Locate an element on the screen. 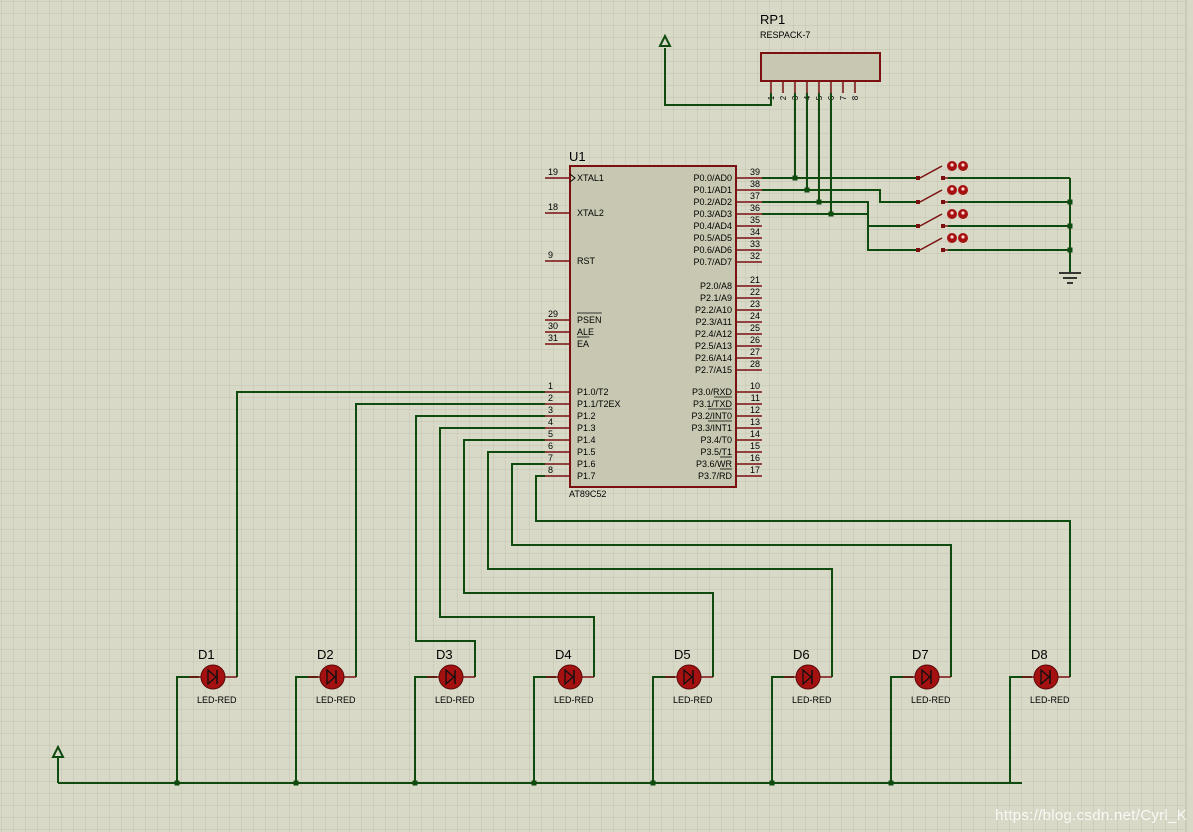  u1-pin-name: XTAL1 is located at coordinates (590, 178).